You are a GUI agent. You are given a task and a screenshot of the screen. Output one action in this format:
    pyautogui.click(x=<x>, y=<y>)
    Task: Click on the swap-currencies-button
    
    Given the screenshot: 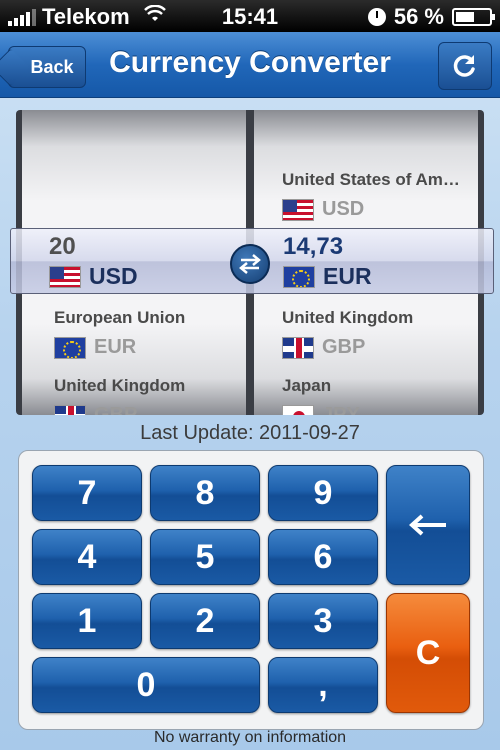 What is the action you would take?
    pyautogui.click(x=250, y=264)
    